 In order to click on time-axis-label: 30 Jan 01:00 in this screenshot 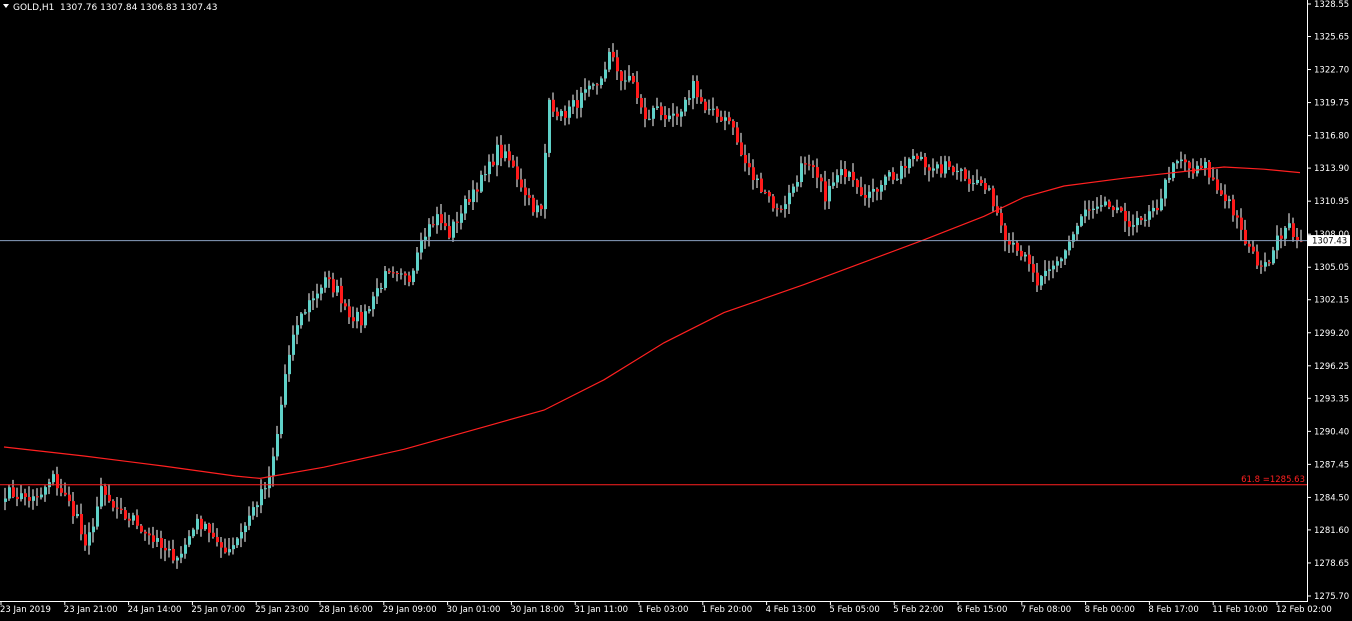, I will do `click(474, 610)`.